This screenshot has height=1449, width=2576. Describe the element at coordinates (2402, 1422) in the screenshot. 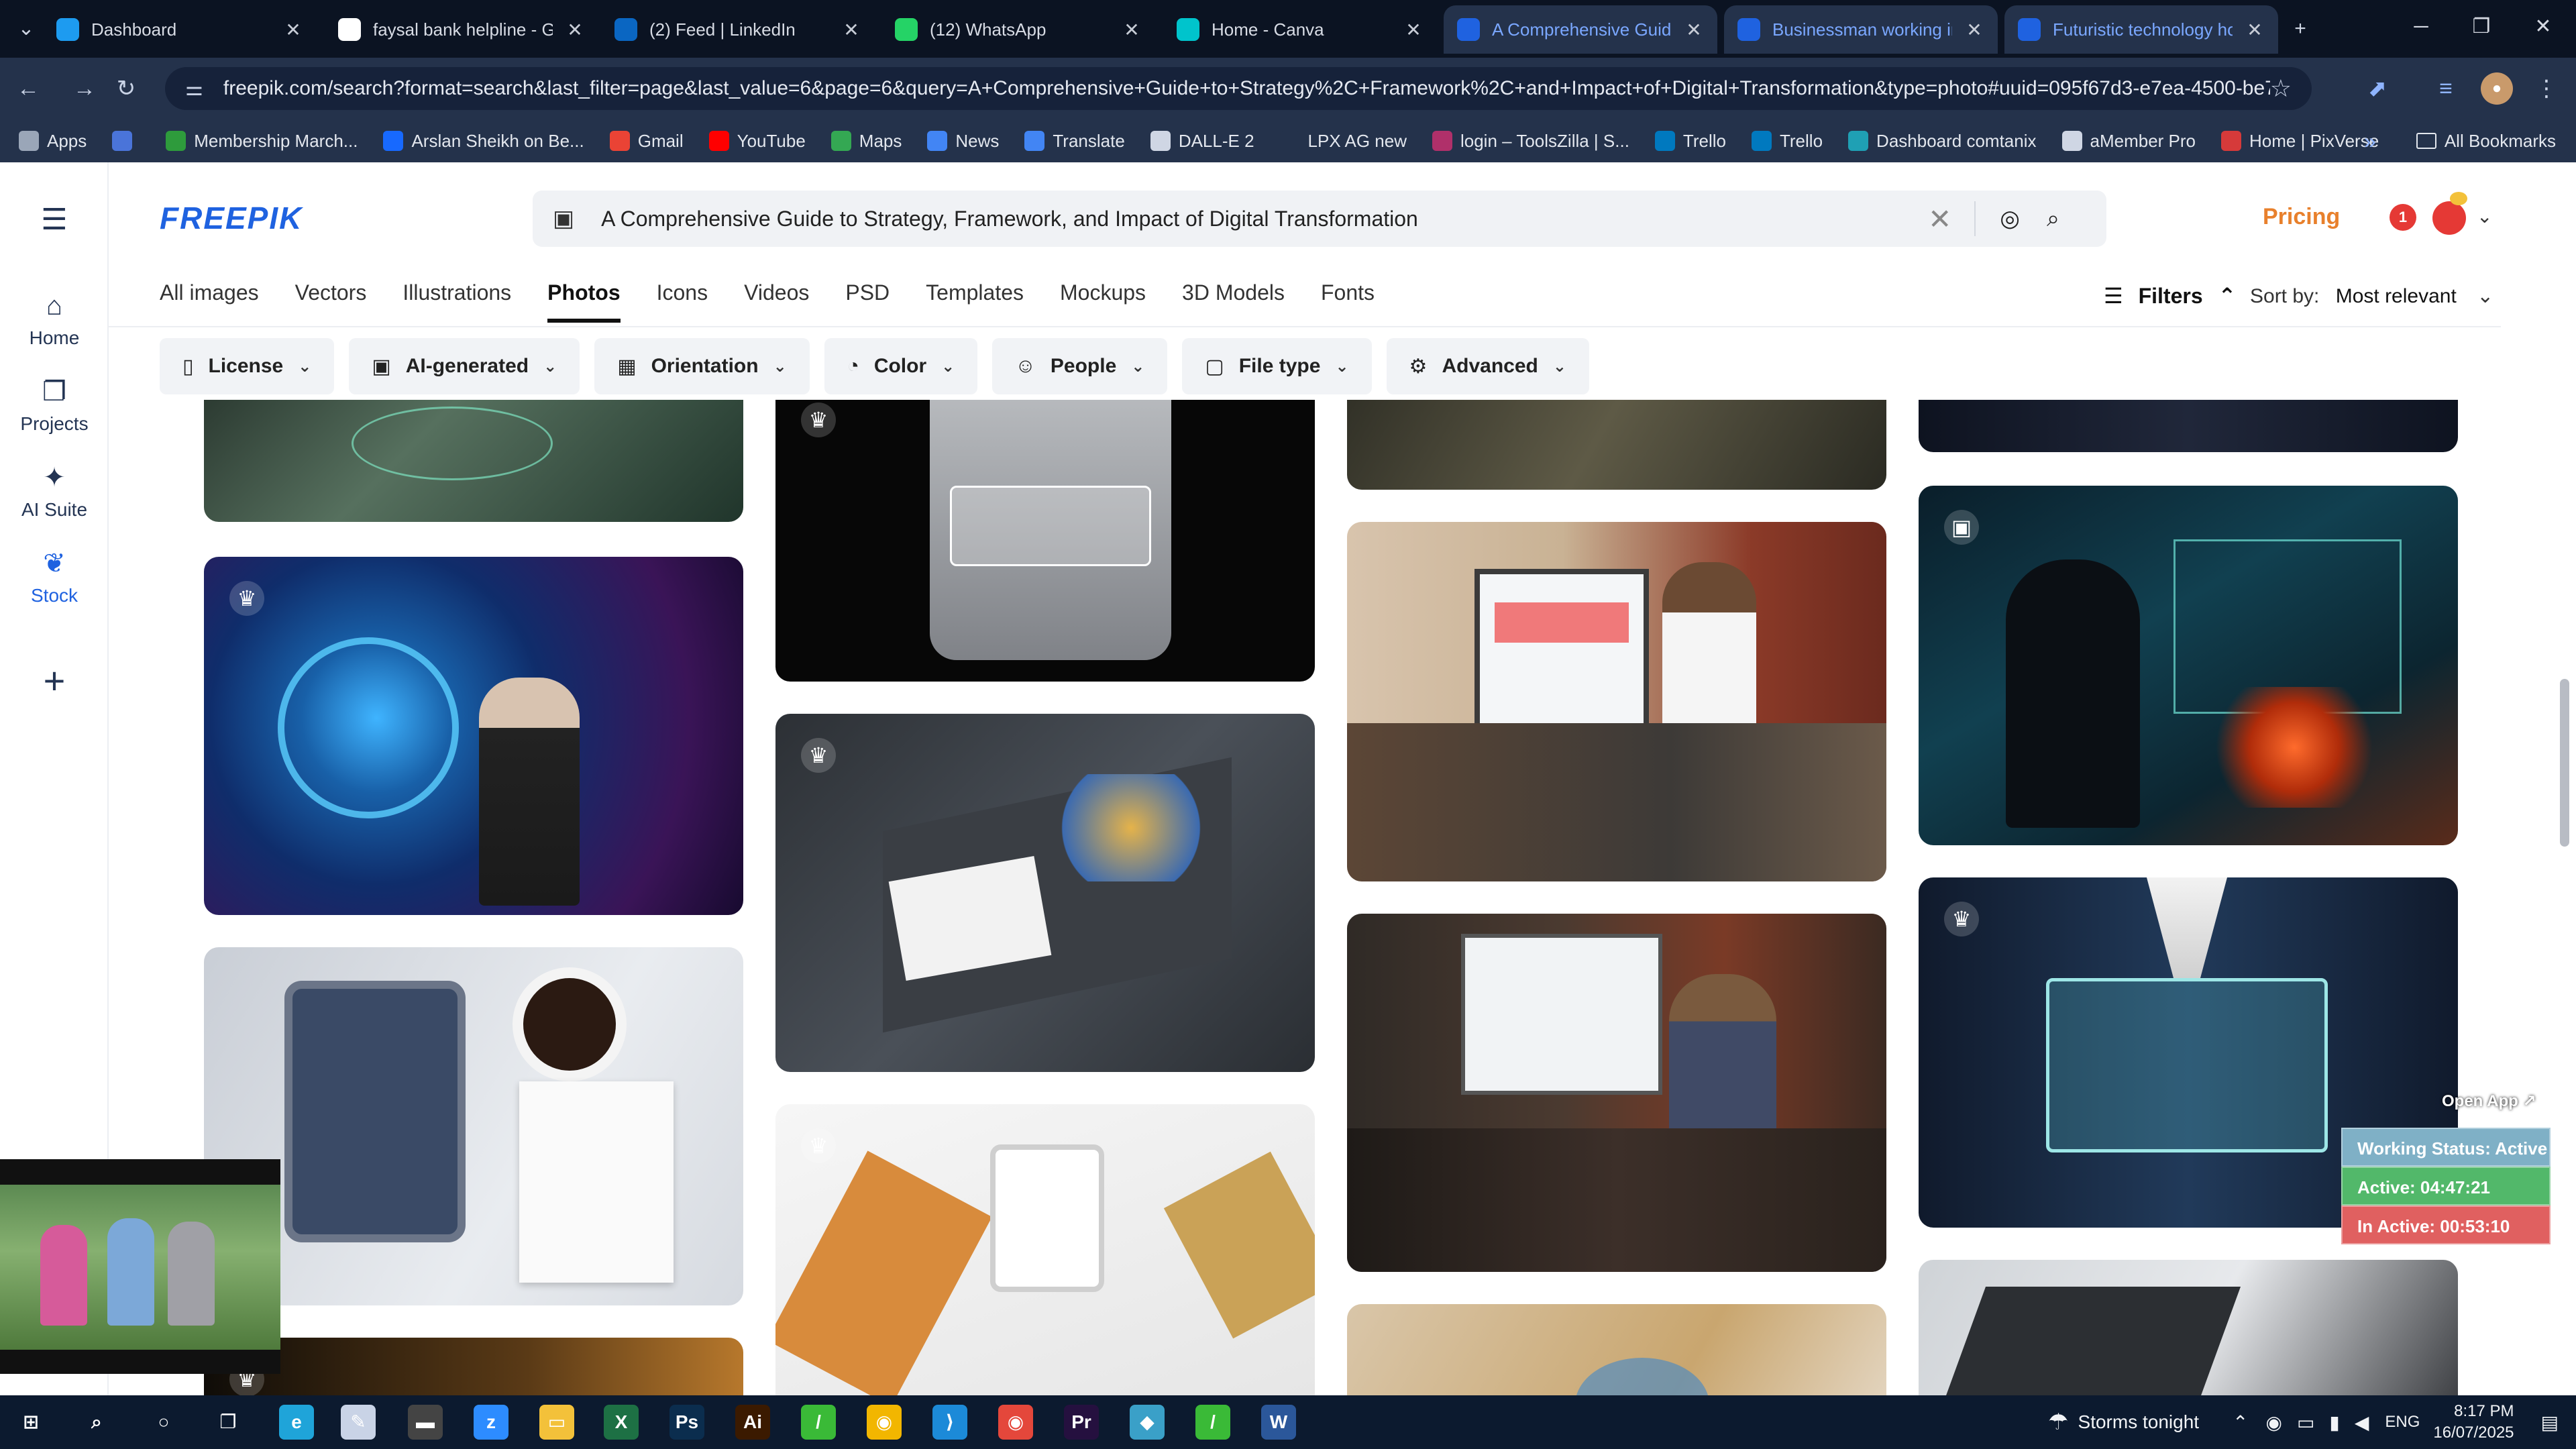

I see `language-indicator: ENG` at that location.